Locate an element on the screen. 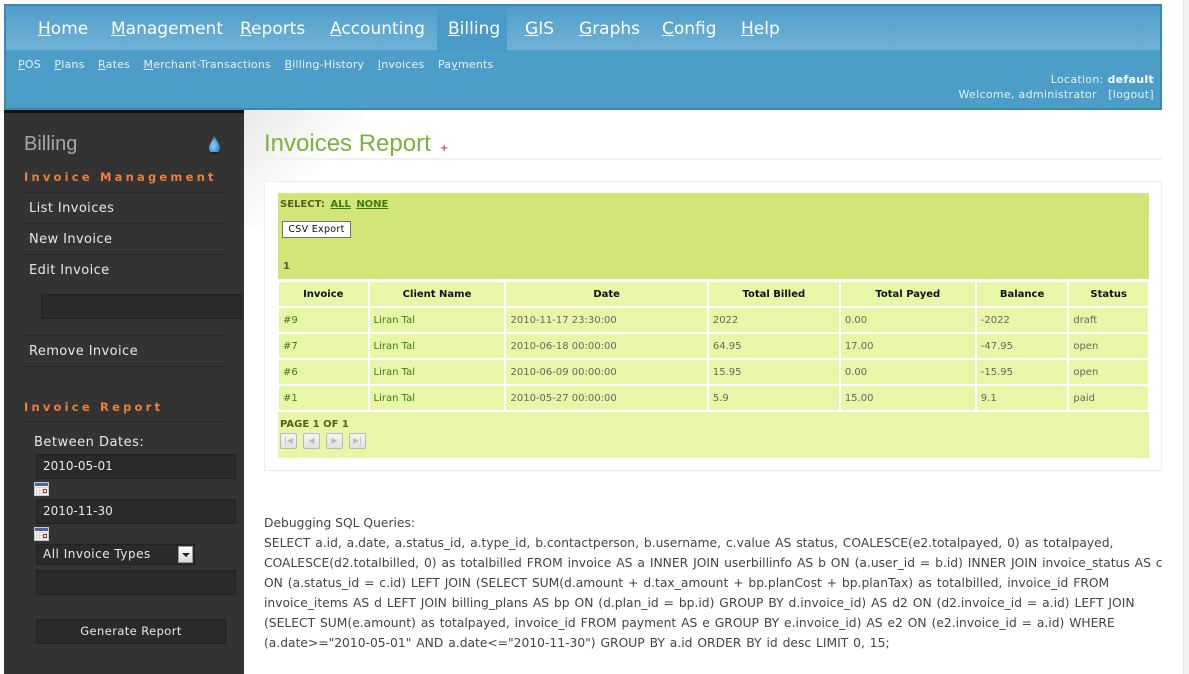 The width and height of the screenshot is (1189, 674). nav-help: Help is located at coordinates (760, 28).